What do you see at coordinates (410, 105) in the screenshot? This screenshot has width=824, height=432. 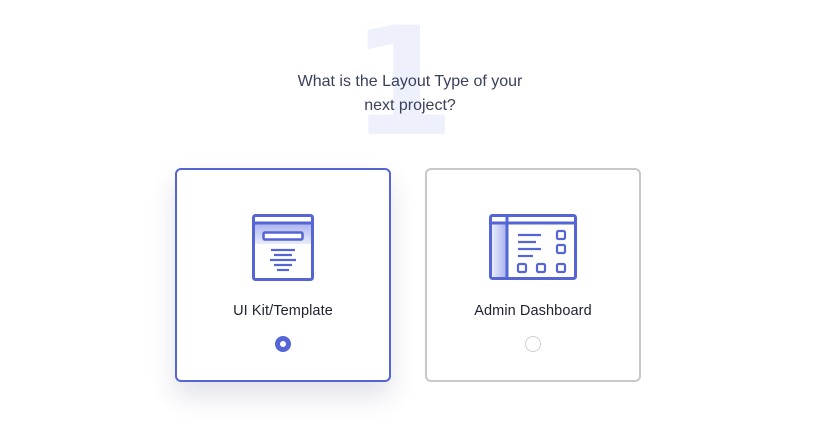 I see `question-line-2: next project?` at bounding box center [410, 105].